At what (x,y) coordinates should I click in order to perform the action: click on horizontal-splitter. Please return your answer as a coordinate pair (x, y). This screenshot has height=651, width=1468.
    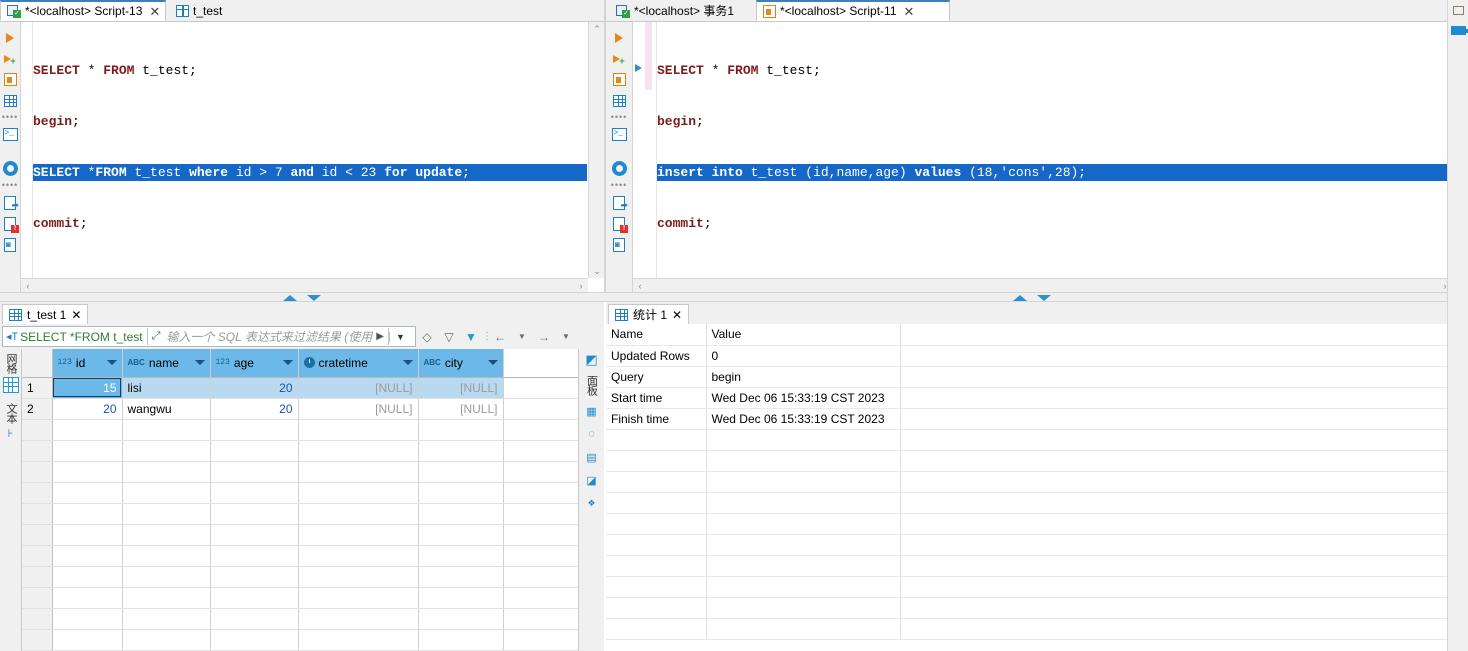
    Looking at the image, I should click on (734, 297).